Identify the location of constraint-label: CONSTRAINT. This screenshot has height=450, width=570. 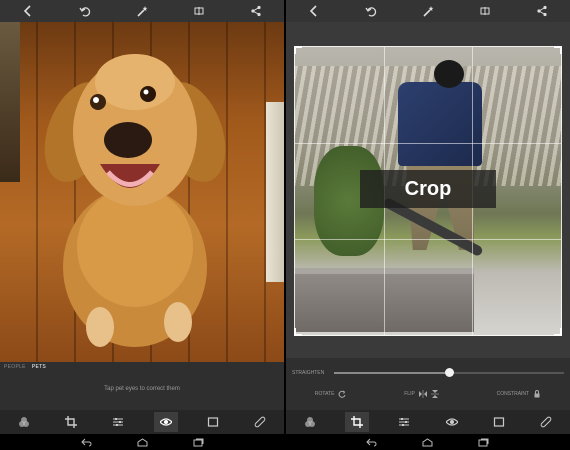
(513, 394).